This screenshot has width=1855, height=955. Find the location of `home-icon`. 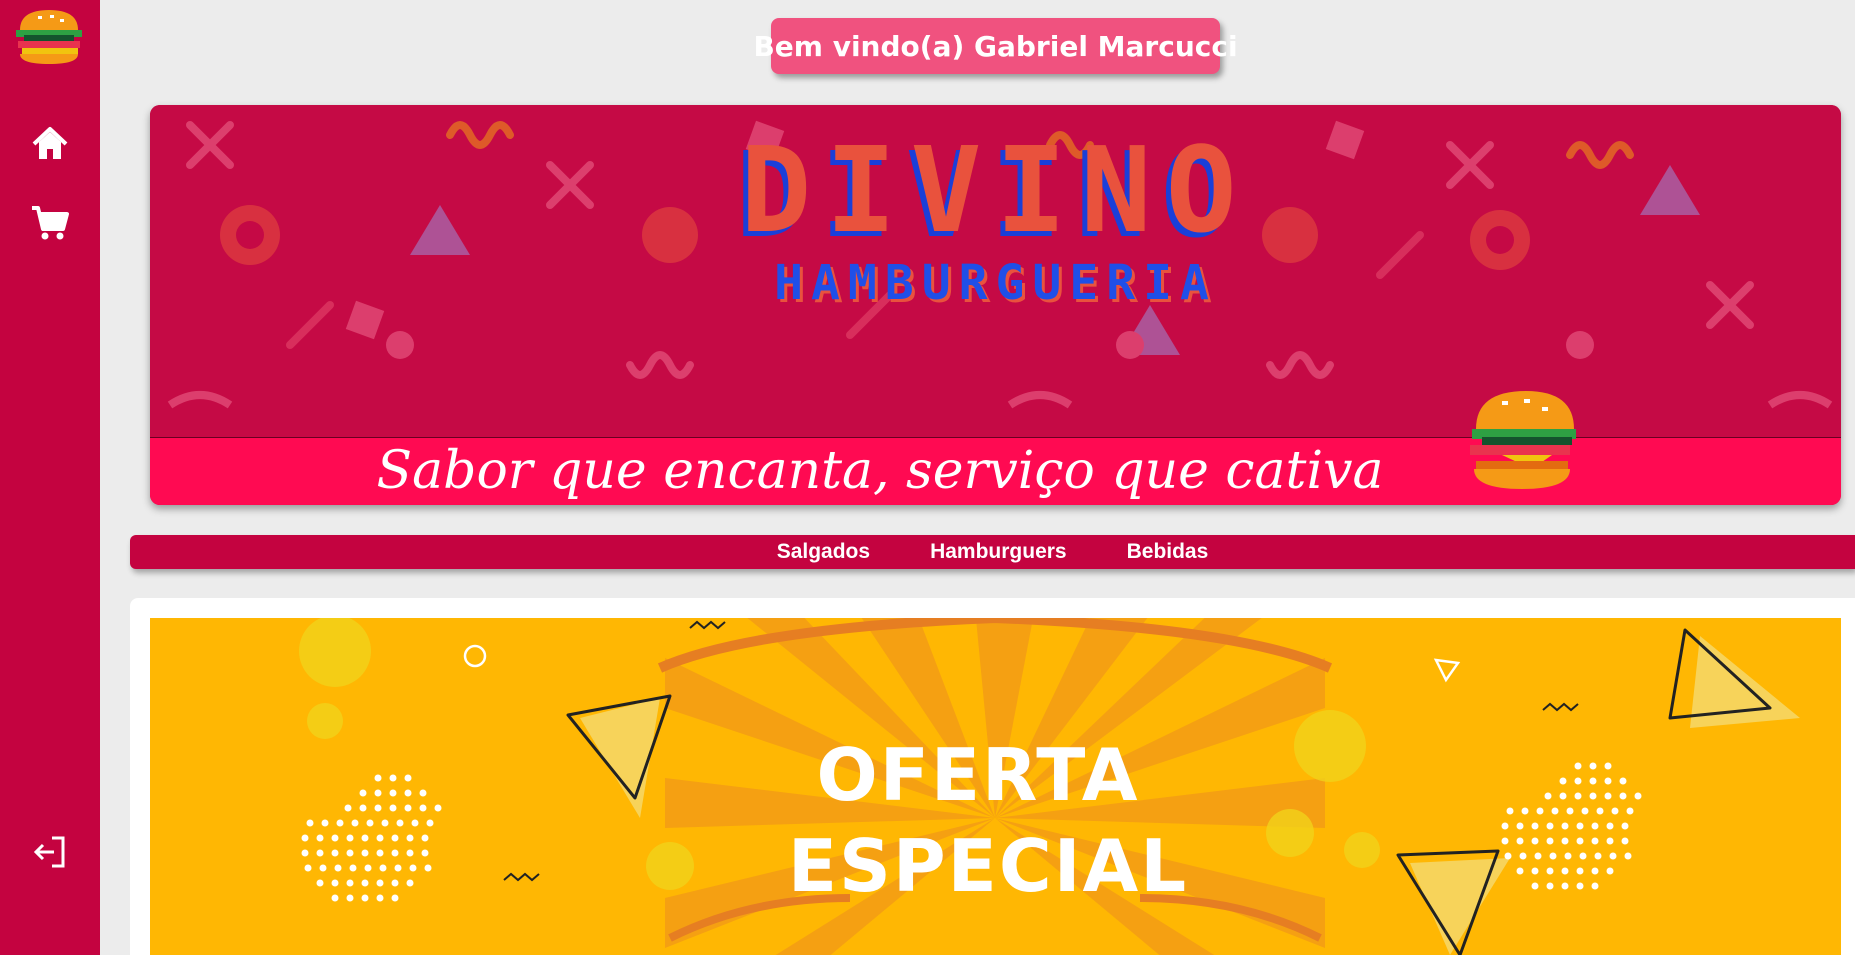

home-icon is located at coordinates (50, 143).